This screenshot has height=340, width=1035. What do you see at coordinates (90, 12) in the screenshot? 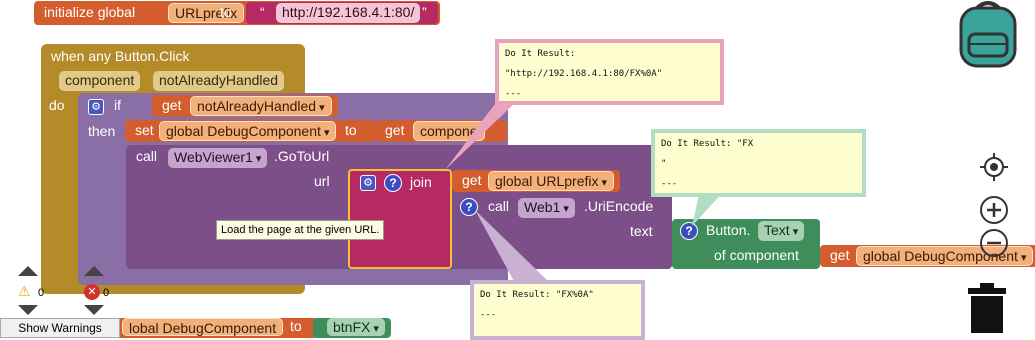
I see `init-global-keyword: initialize global` at bounding box center [90, 12].